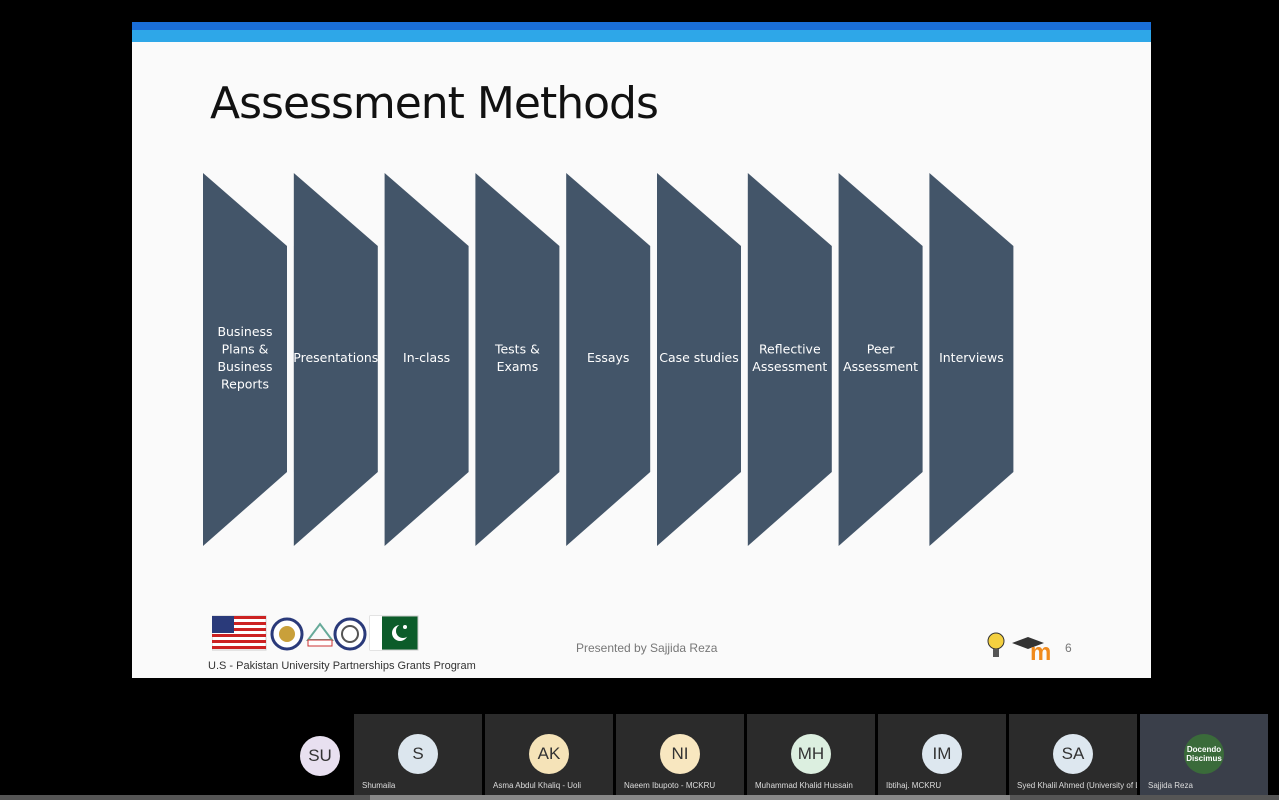  I want to click on participant-name: Ibtihaj. MCKRU, so click(914, 785).